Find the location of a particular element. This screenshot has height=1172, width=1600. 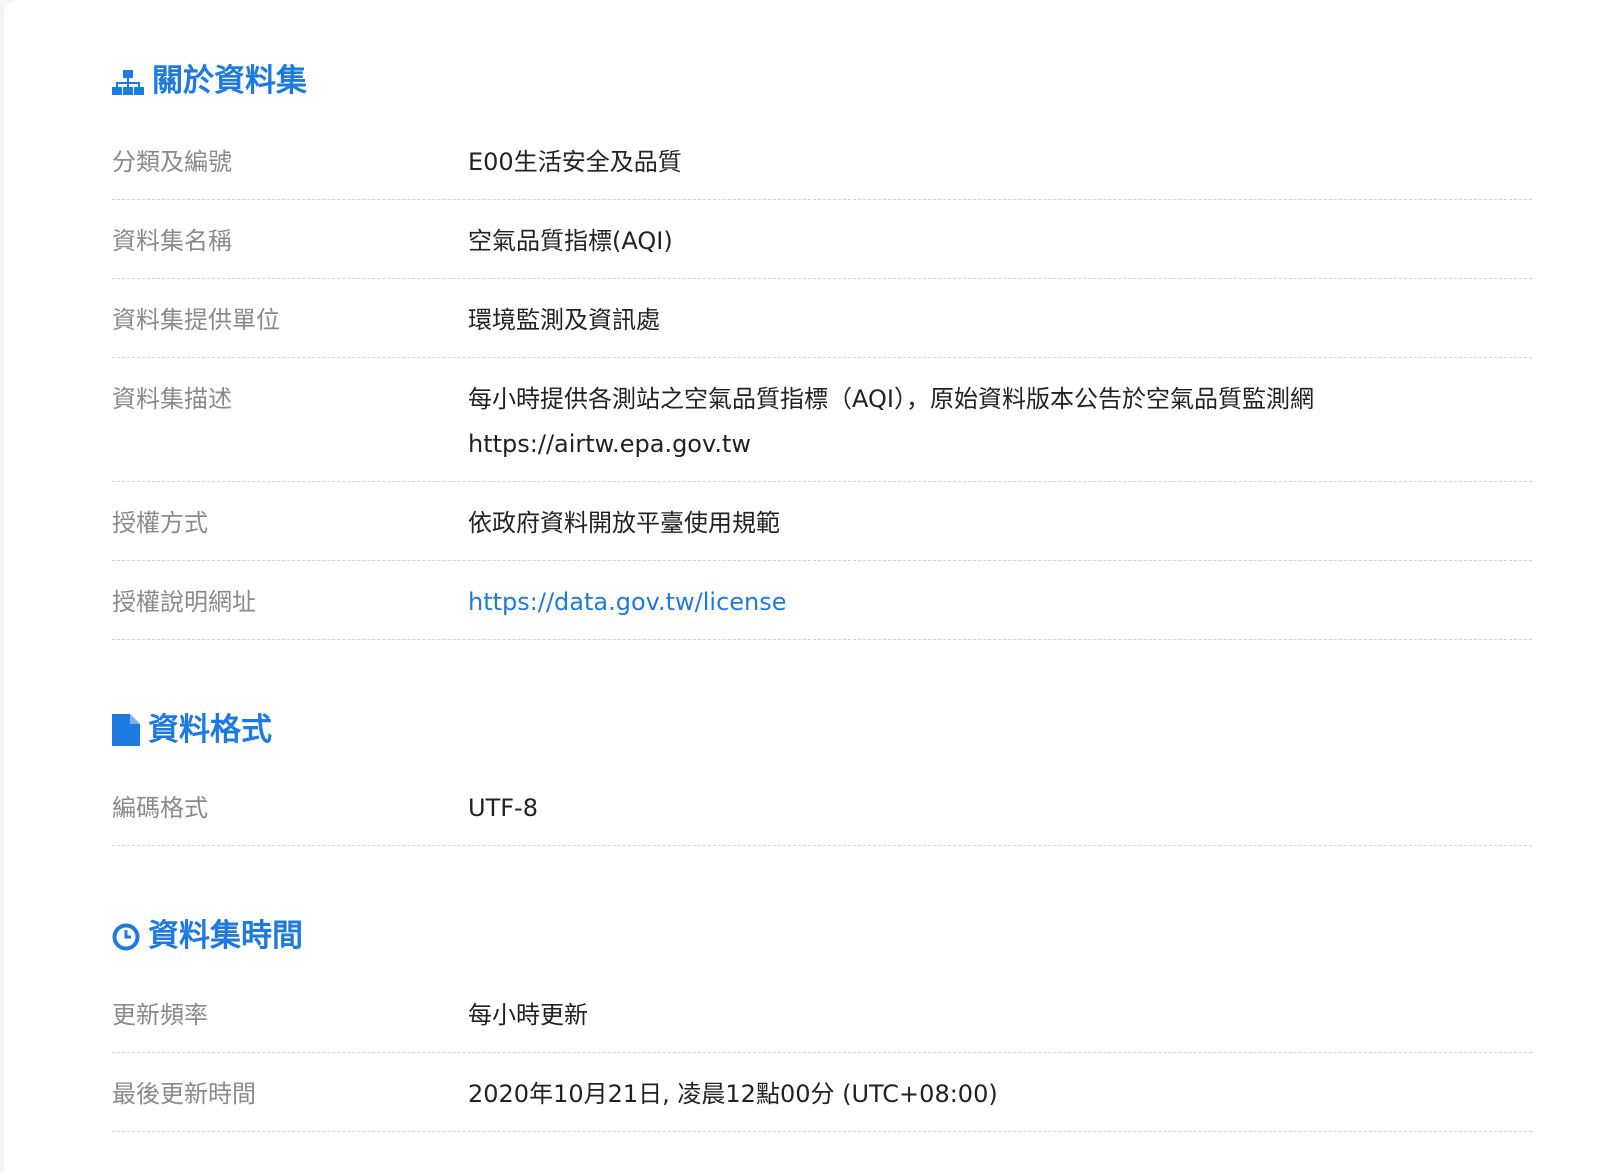

row-label: 資料集描述 is located at coordinates (172, 399).